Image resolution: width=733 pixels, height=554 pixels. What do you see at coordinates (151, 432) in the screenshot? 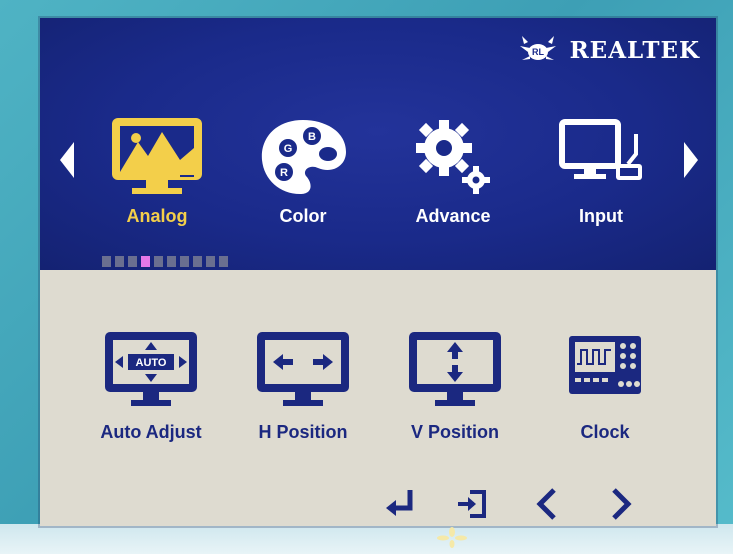
I see `item-label: Auto Adjust` at bounding box center [151, 432].